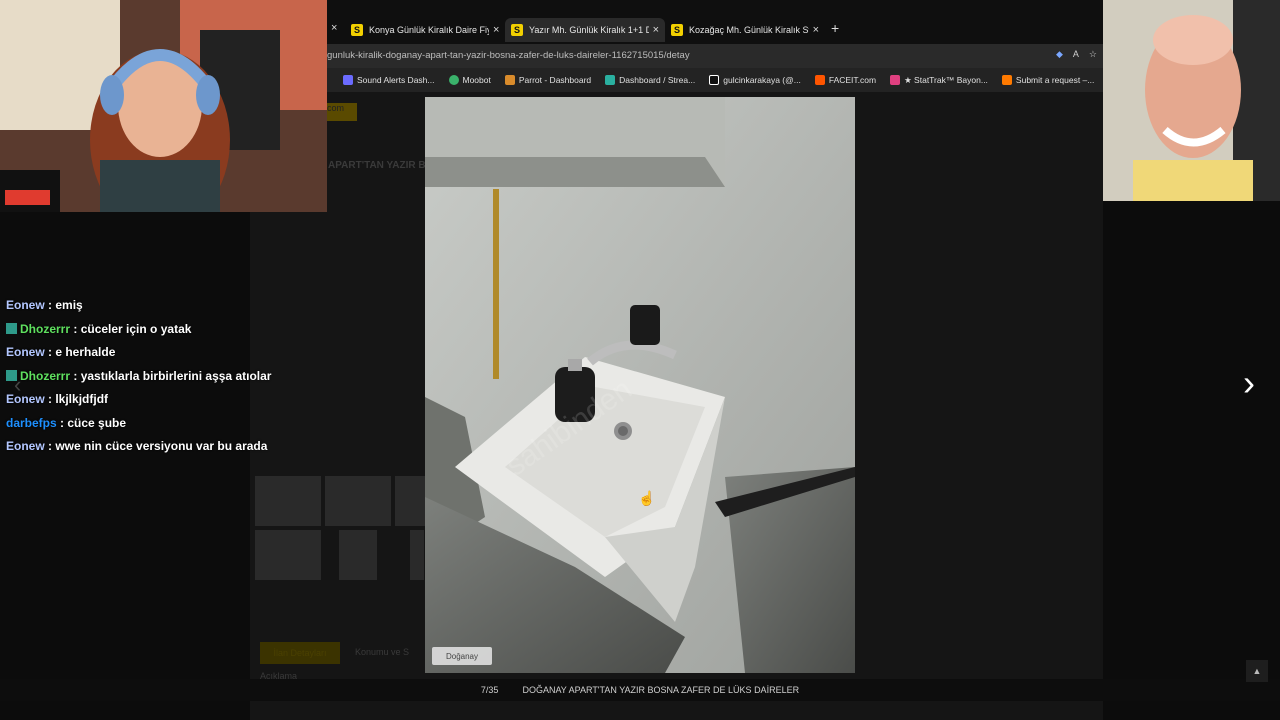 The height and width of the screenshot is (720, 1280). I want to click on scroll-top-button: ▲, so click(1257, 671).